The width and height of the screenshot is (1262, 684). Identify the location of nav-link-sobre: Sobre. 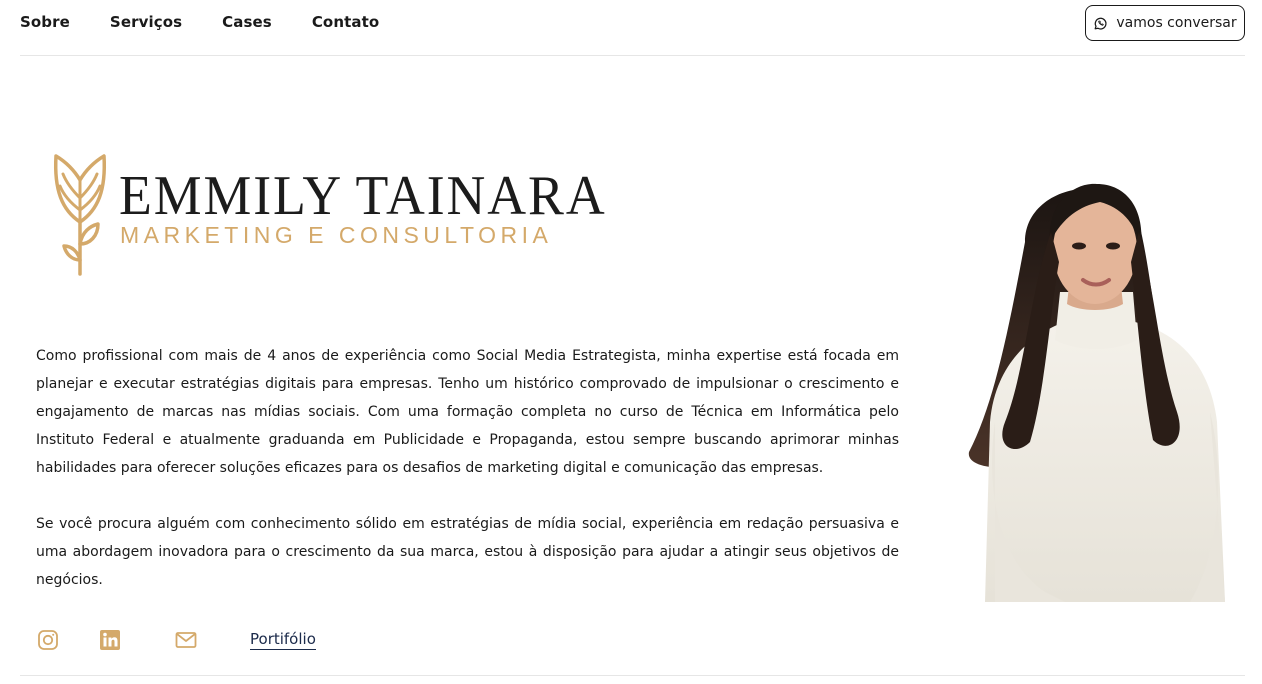
(45, 22).